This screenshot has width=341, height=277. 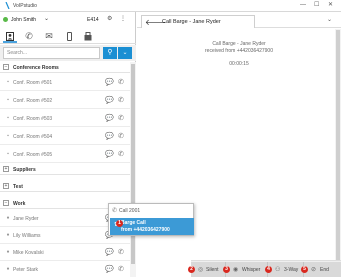 I want to click on tab-voicemail: ✉, so click(x=49, y=36).